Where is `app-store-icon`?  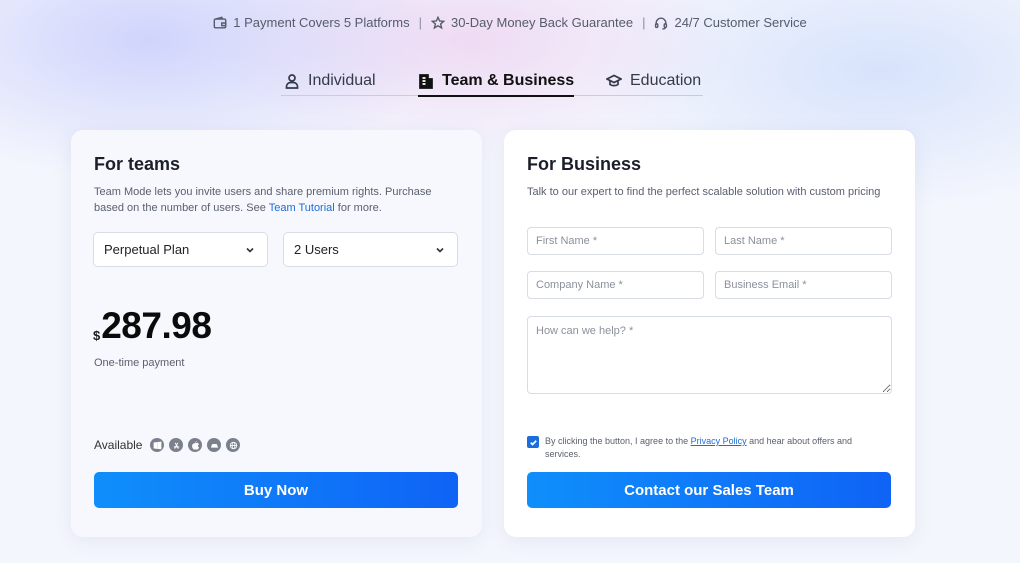 app-store-icon is located at coordinates (176, 445).